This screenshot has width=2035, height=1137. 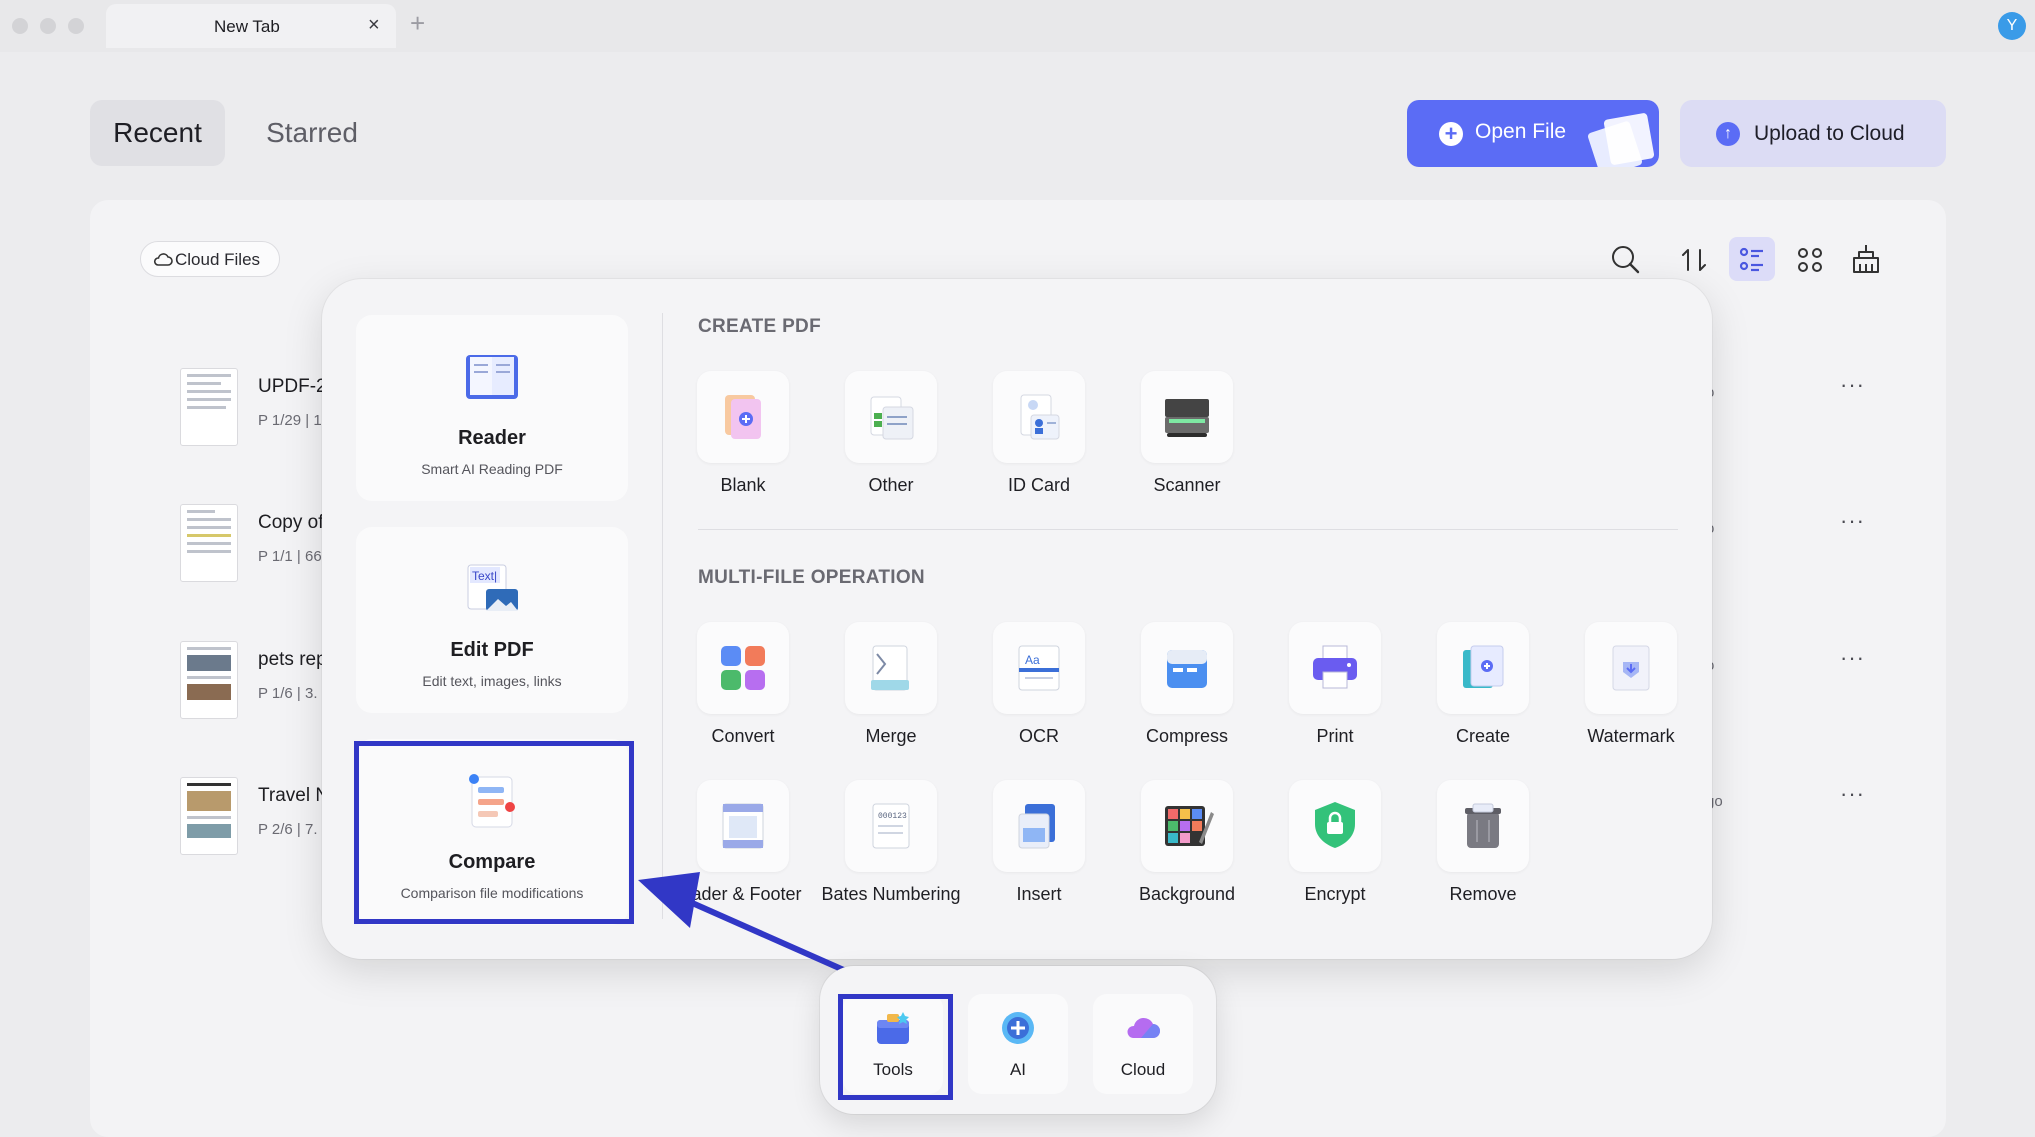 I want to click on ai-icon, so click(x=1018, y=1028).